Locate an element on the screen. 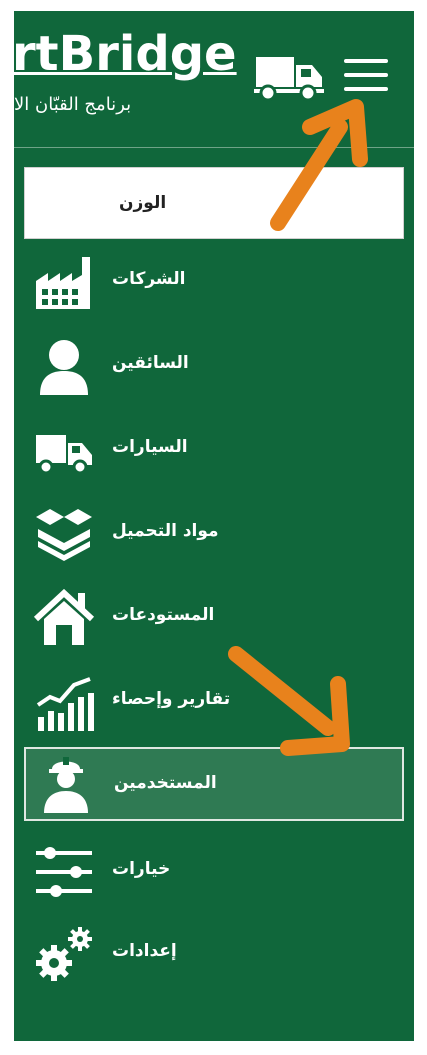  header-divider is located at coordinates (214, 147).